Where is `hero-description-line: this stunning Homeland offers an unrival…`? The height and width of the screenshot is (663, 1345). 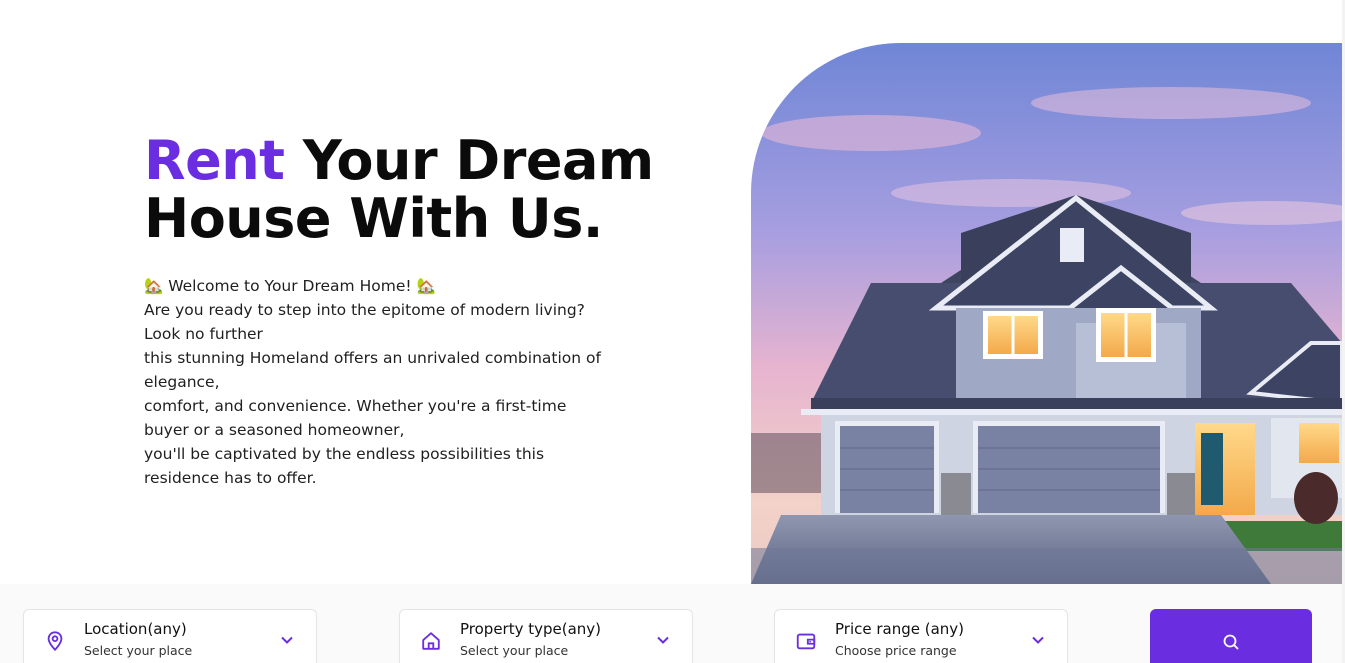
hero-description-line: this stunning Homeland offers an unrival… is located at coordinates (372, 358).